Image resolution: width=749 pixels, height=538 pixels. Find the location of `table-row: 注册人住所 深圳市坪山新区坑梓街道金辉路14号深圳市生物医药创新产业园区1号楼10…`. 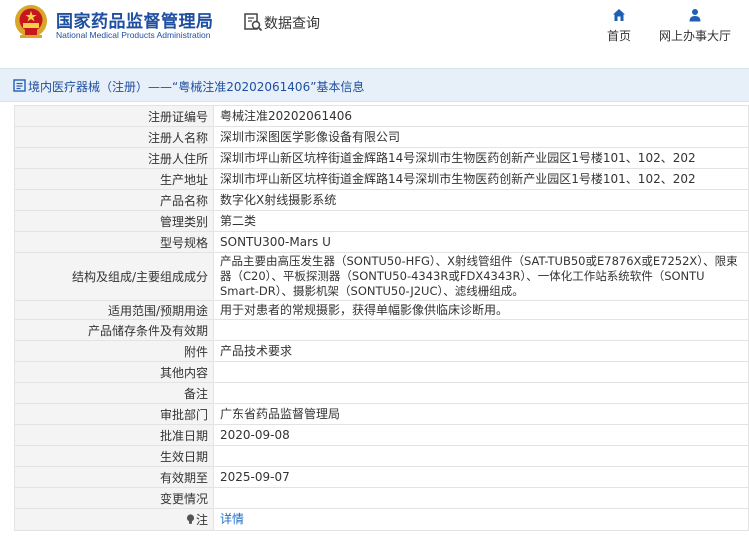

table-row: 注册人住所 深圳市坪山新区坑梓街道金辉路14号深圳市生物医药创新产业园区1号楼10… is located at coordinates (381, 158).